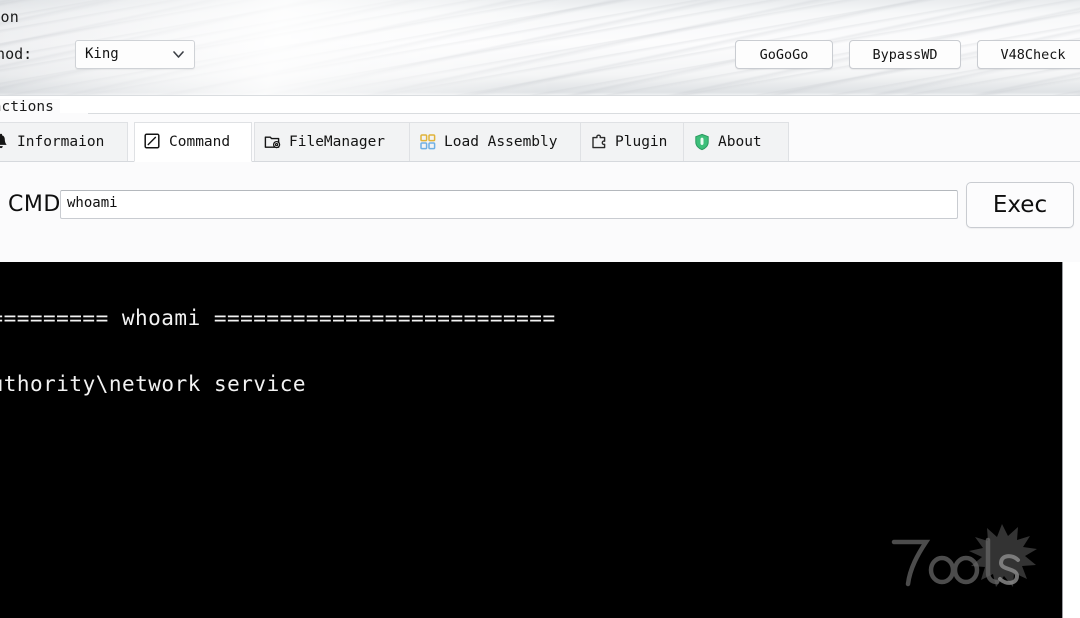 The width and height of the screenshot is (1080, 618). What do you see at coordinates (34, 204) in the screenshot?
I see `cmd-label: CMD` at bounding box center [34, 204].